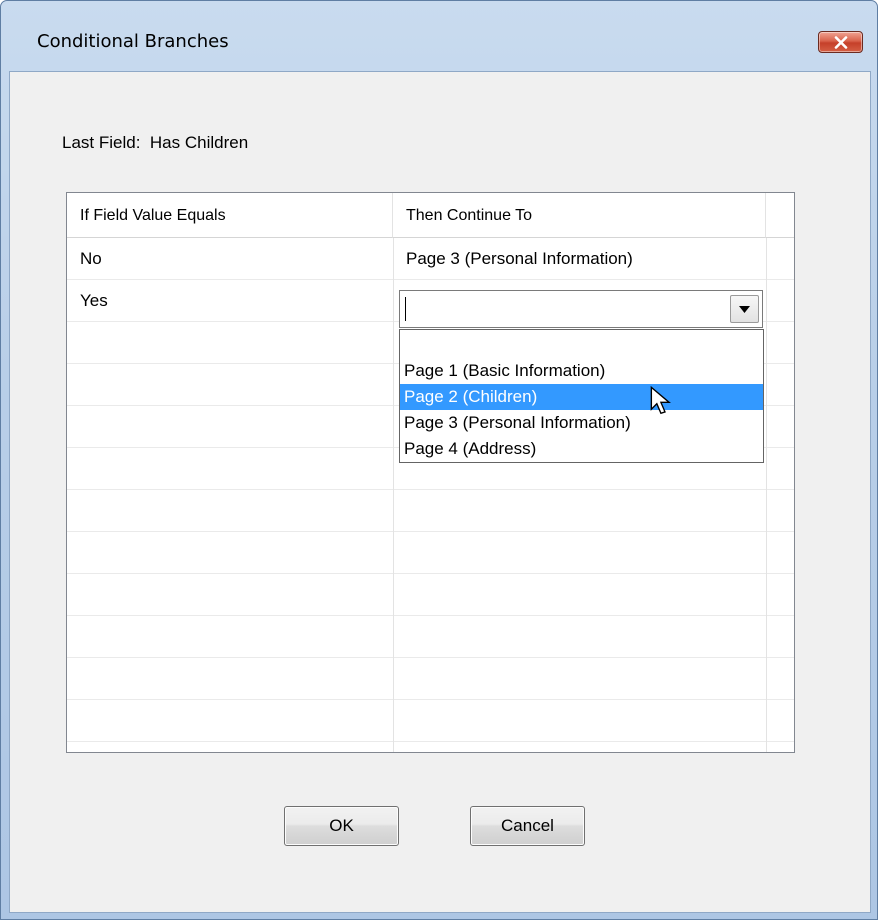 The width and height of the screenshot is (878, 920). Describe the element at coordinates (581, 449) in the screenshot. I see `dropdown-option-page-4: Page 4 (Address)` at that location.